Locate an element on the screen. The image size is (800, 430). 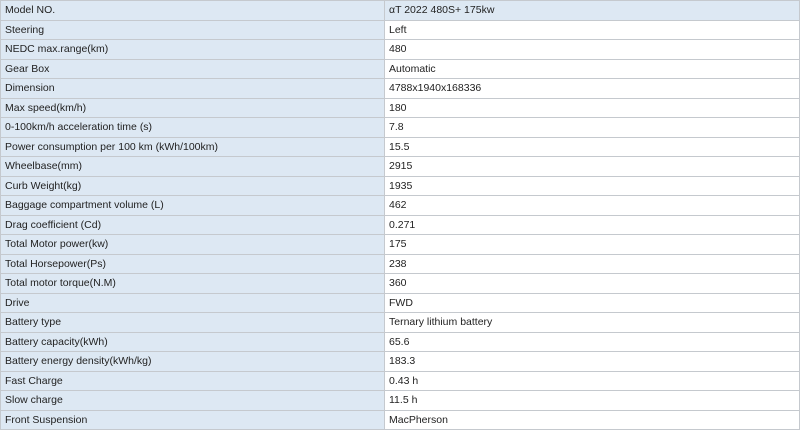
row-value: 360 is located at coordinates (592, 283).